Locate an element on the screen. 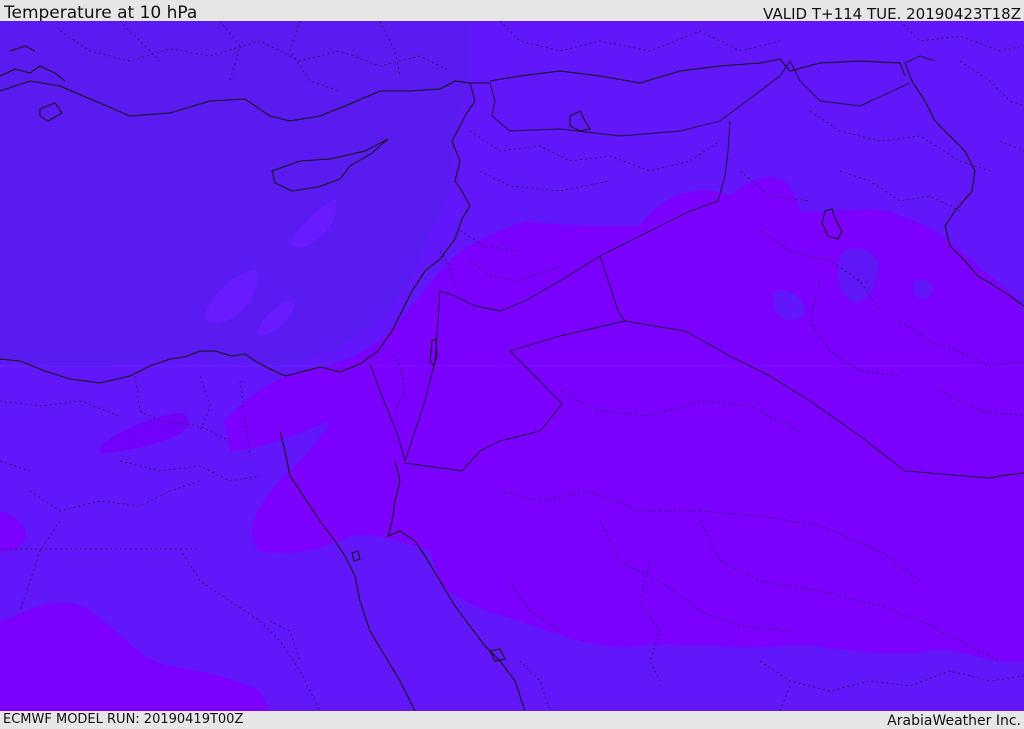  credit-label: ArabiaWeather Inc. is located at coordinates (954, 721).